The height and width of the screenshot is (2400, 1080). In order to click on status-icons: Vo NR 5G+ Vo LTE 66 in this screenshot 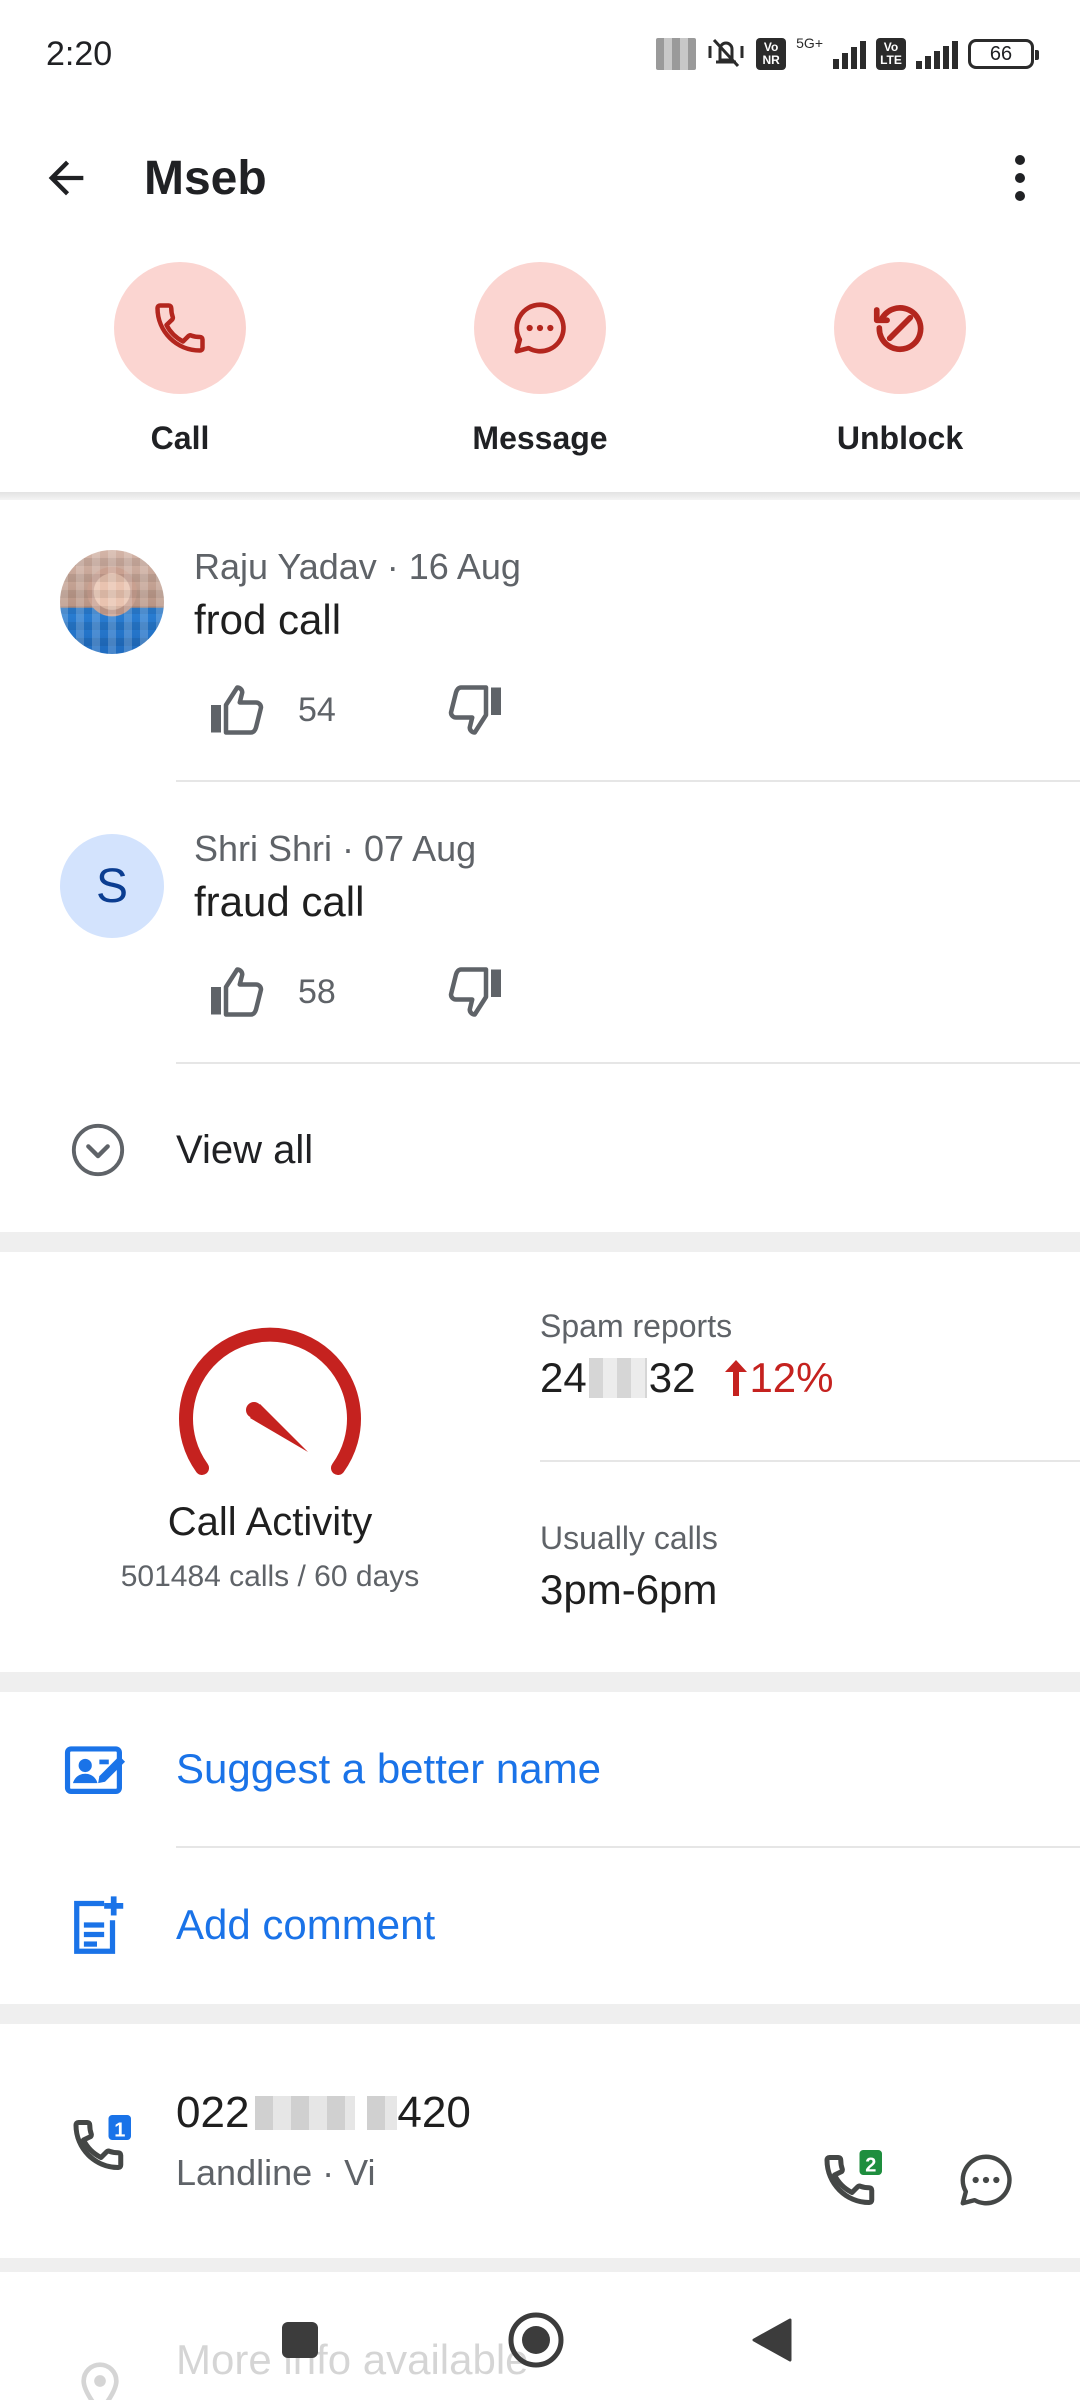, I will do `click(847, 54)`.